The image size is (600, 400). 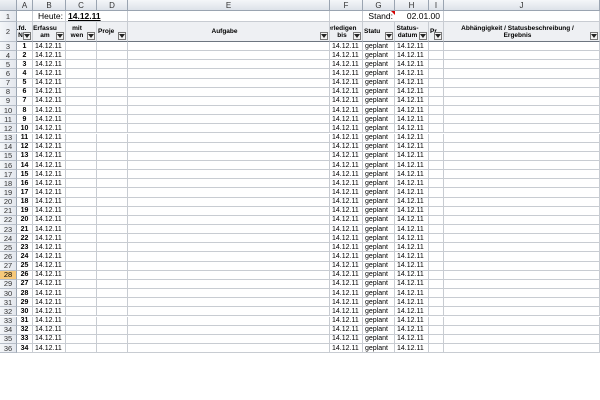 I want to click on column-header-i: I, so click(x=436, y=5).